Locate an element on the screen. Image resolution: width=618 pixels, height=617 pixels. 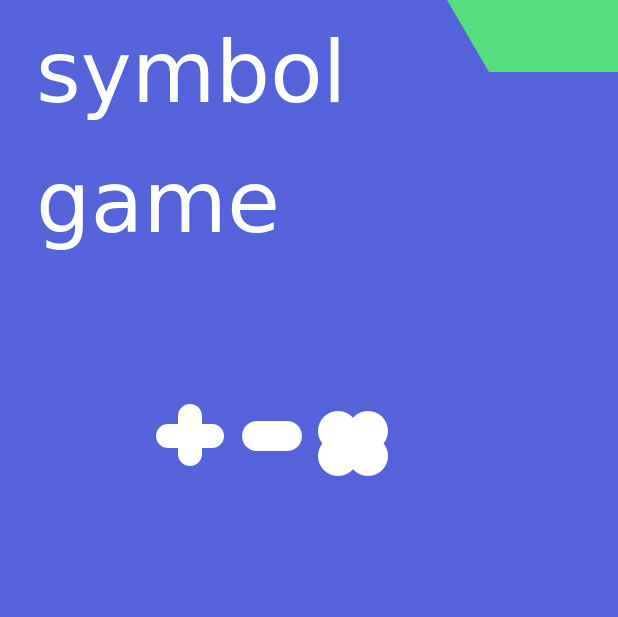
game-title-line-1: symbol is located at coordinates (191, 73).